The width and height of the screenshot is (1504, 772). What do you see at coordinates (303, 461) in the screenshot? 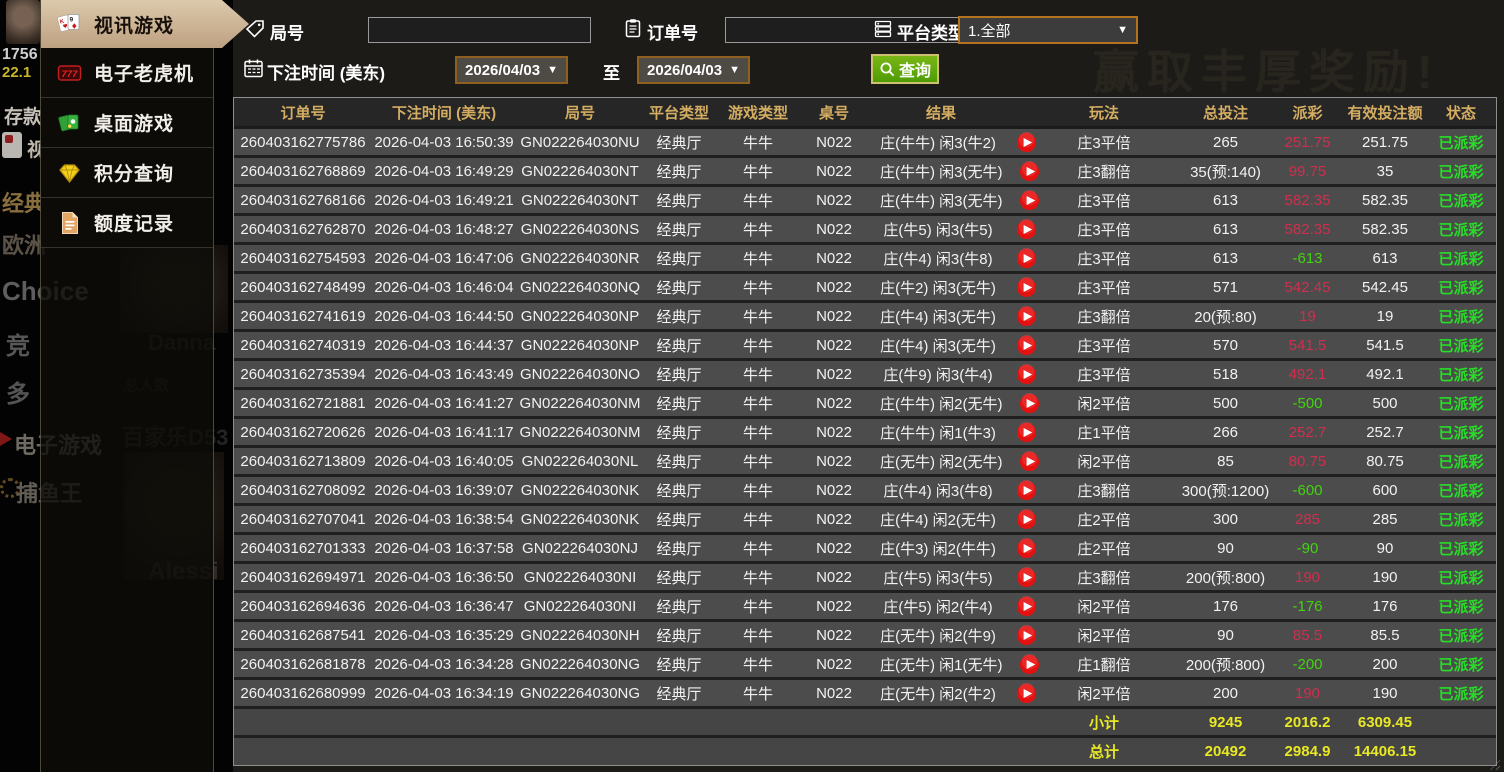
I see `cell-order-number: 260403162713809` at bounding box center [303, 461].